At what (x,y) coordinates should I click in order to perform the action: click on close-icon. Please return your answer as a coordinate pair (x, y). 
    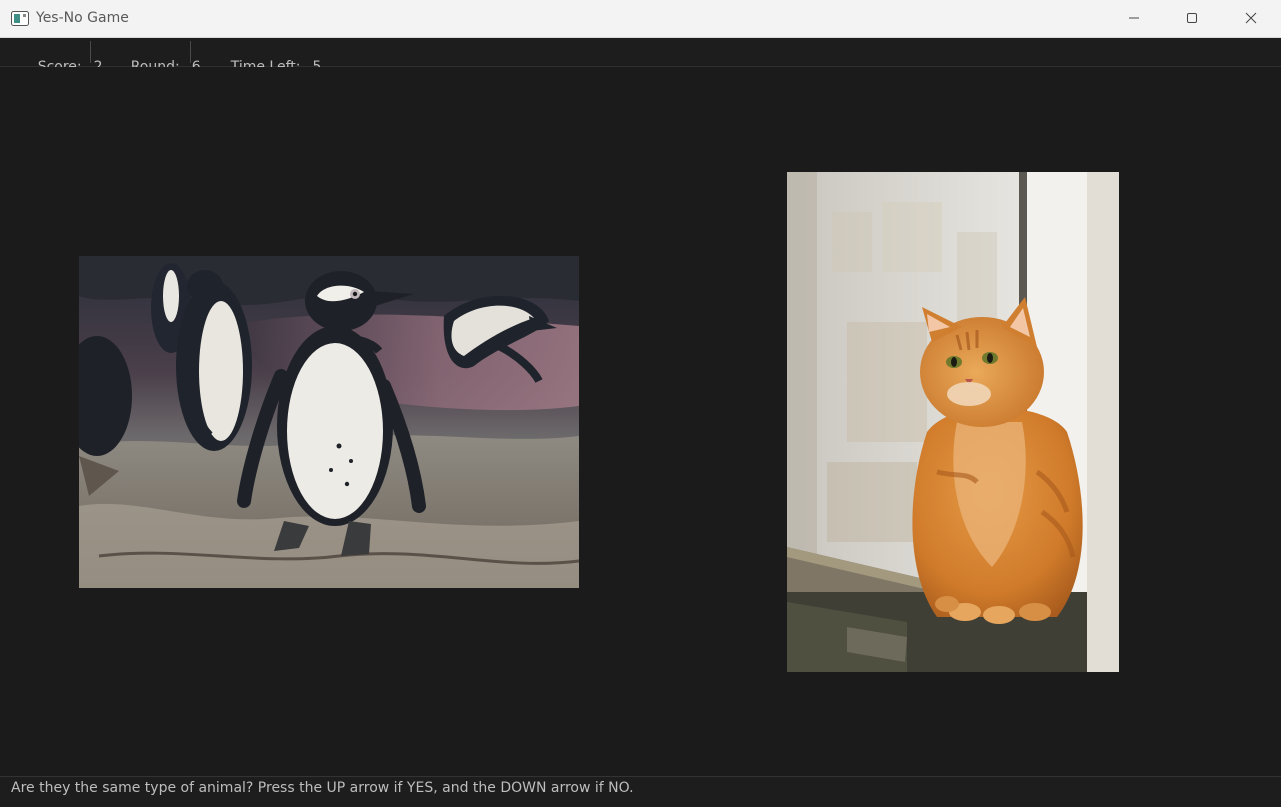
    Looking at the image, I should click on (1251, 18).